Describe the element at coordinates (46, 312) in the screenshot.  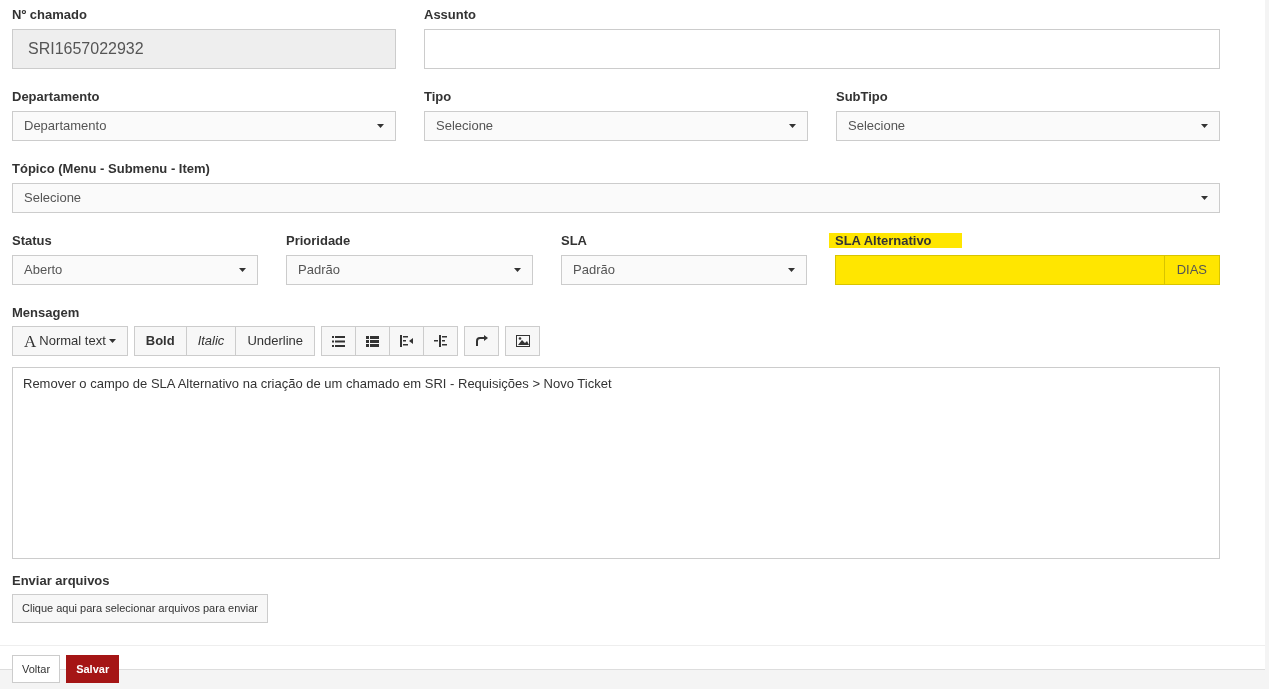
I see `field-label: Mensagem` at that location.